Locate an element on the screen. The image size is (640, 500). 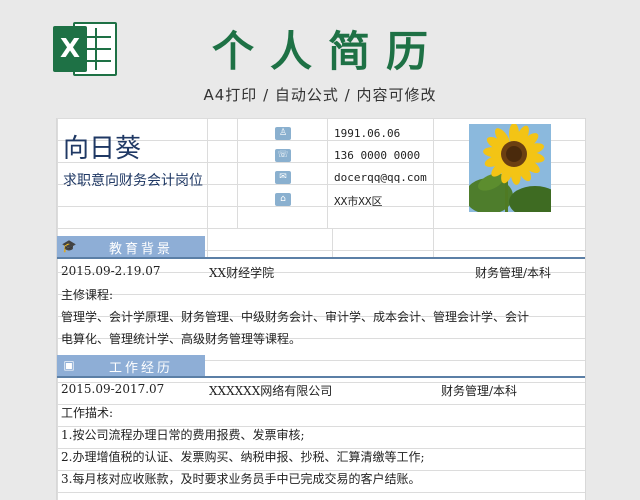
email-address: docerqq@qq.com is located at coordinates (380, 177).